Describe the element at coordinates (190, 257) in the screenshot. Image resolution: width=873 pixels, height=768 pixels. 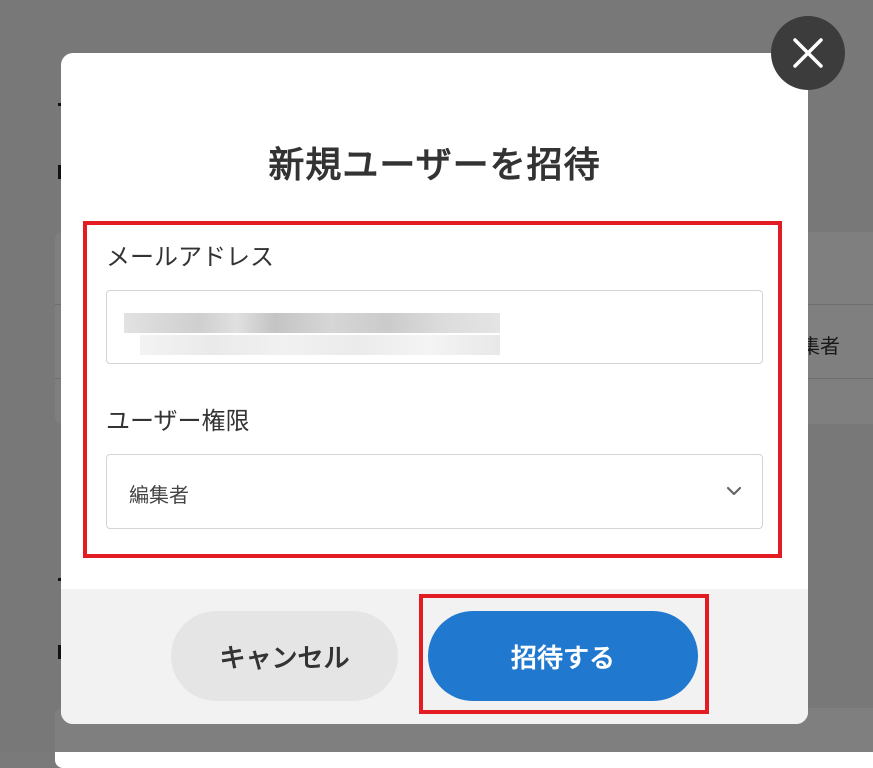
I see `email-label: メールアドレス` at that location.